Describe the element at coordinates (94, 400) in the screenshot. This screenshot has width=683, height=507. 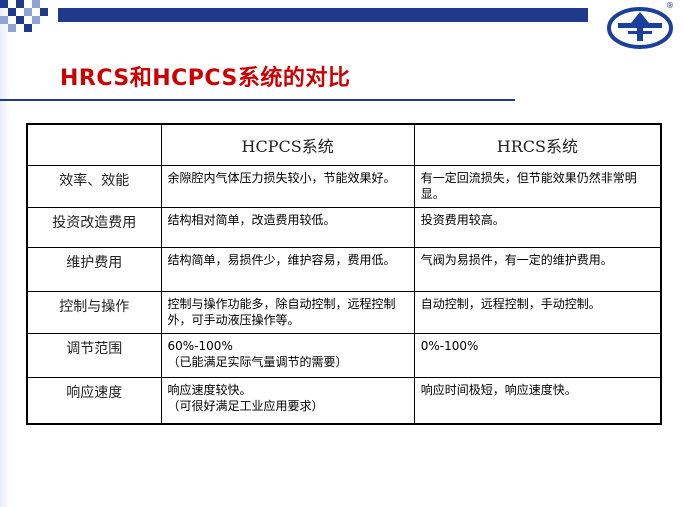
I see `feature-cell: 响应速度` at that location.